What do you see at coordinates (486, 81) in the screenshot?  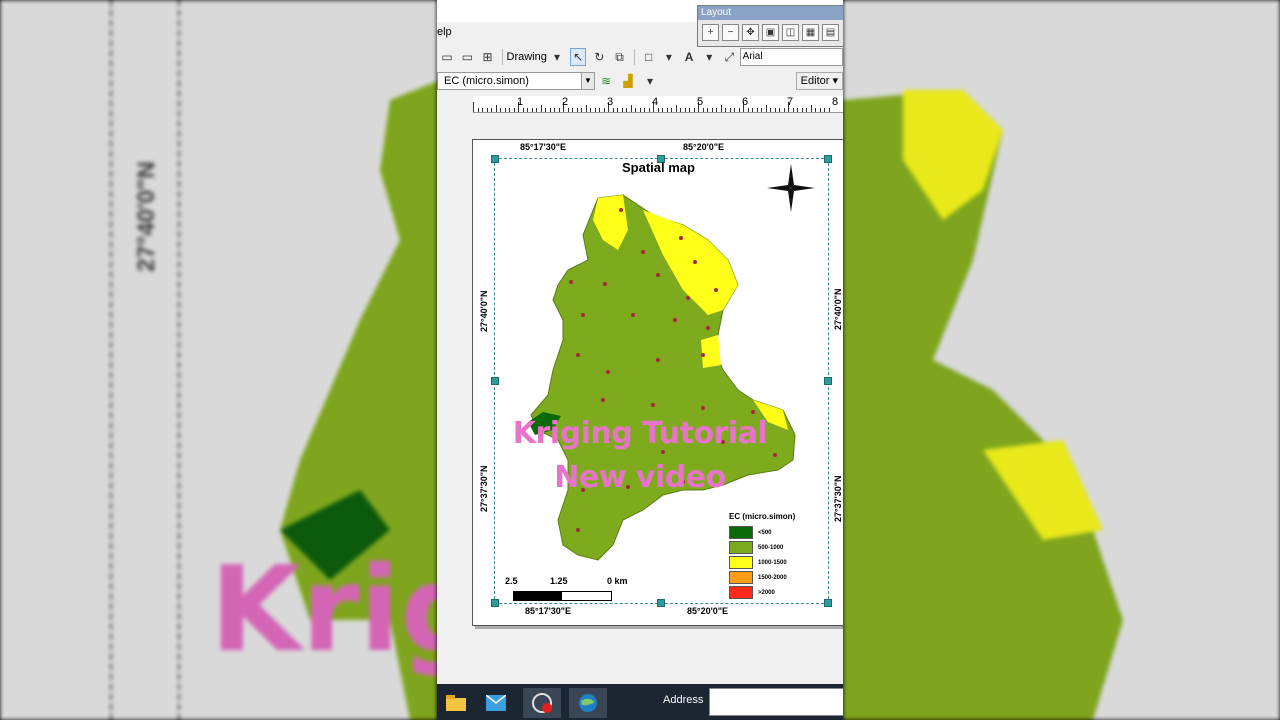 I see `layer-select-value: EC (micro.simon)` at bounding box center [486, 81].